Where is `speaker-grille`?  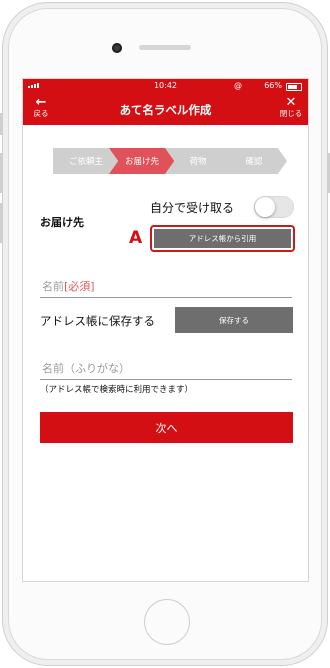
speaker-grille is located at coordinates (165, 47).